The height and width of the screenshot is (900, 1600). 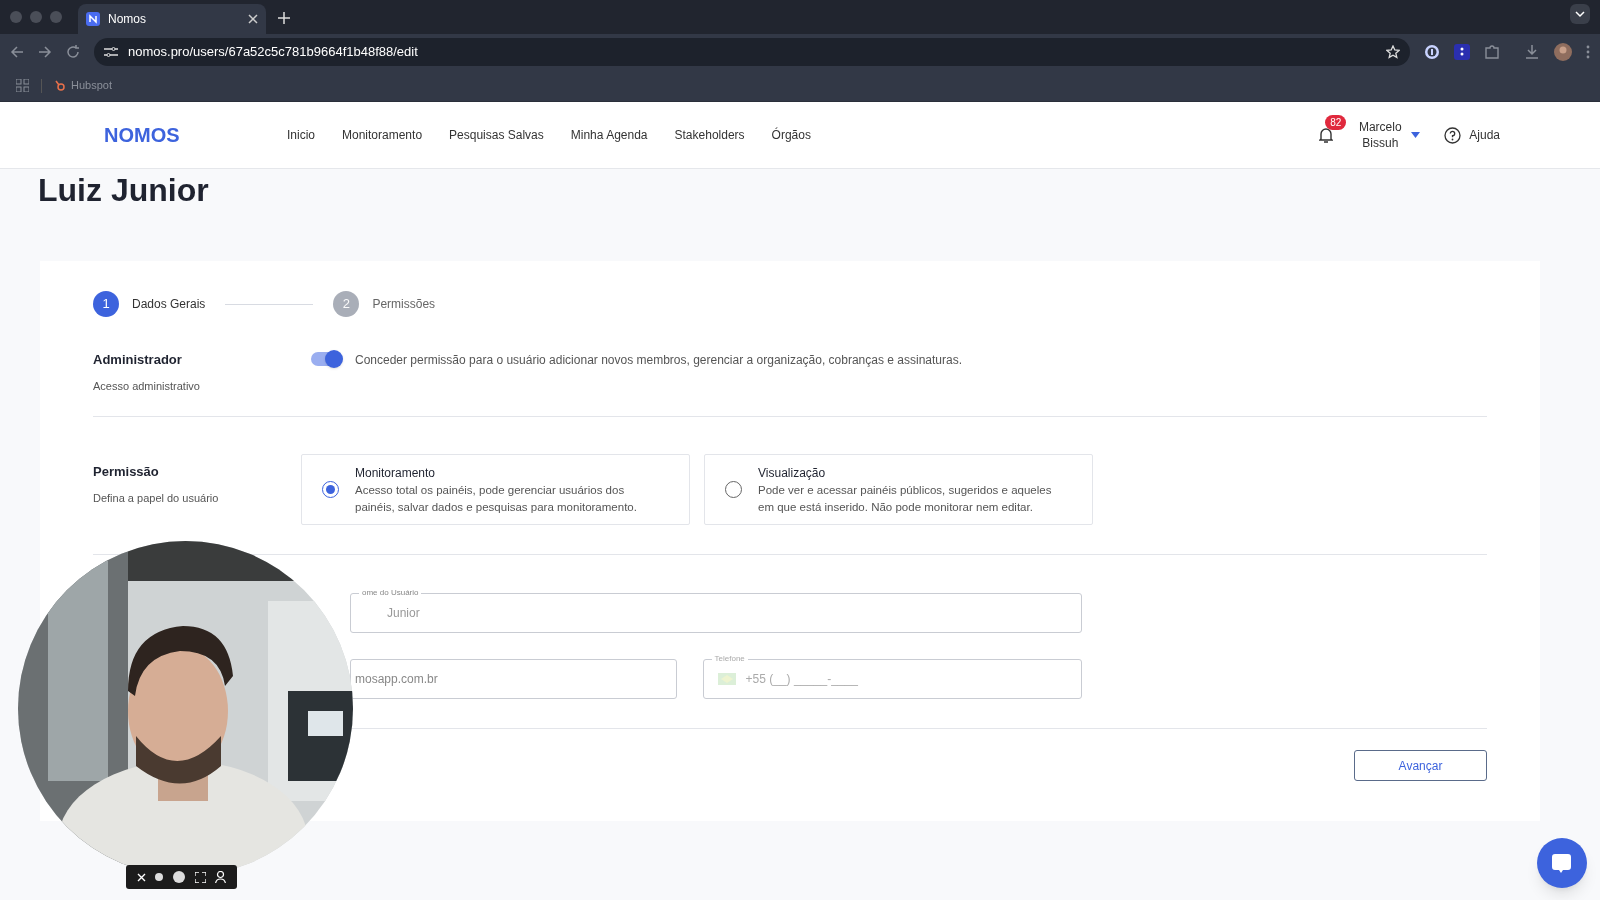 I want to click on nav-link: Órgãos, so click(x=791, y=135).